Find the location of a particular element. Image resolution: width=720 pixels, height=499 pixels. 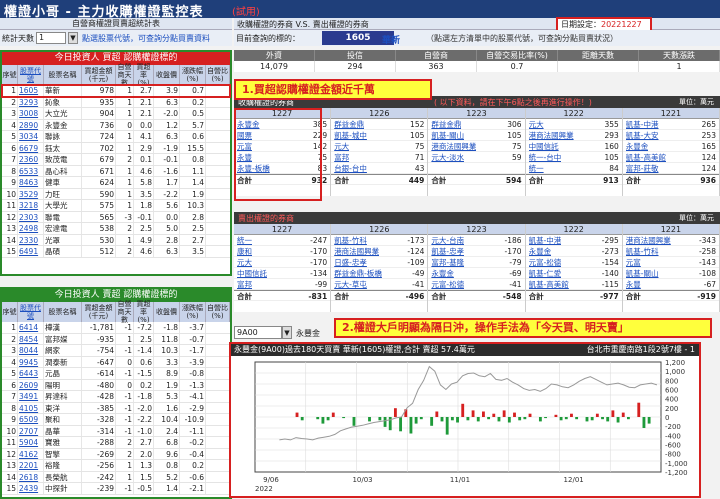

broker-name-link: 凱基-大安 is located at coordinates (642, 135).